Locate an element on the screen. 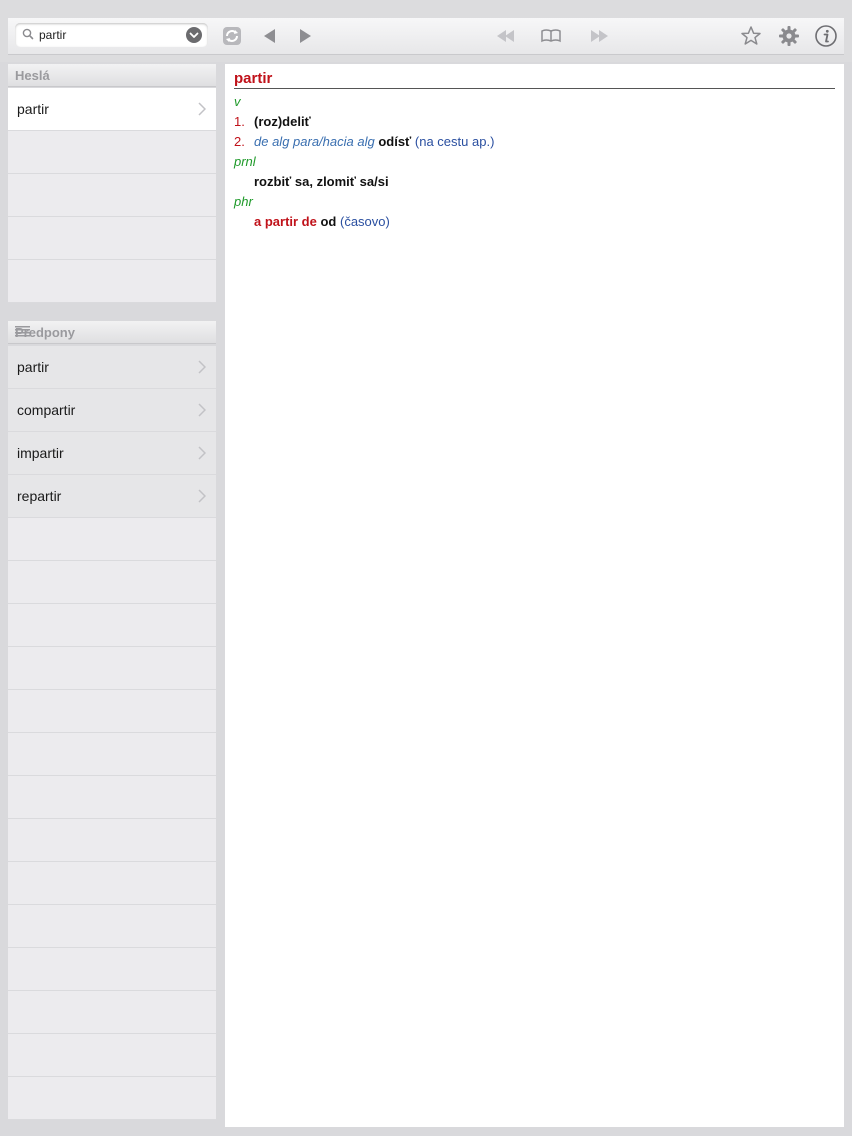  headword: partir is located at coordinates (534, 79).